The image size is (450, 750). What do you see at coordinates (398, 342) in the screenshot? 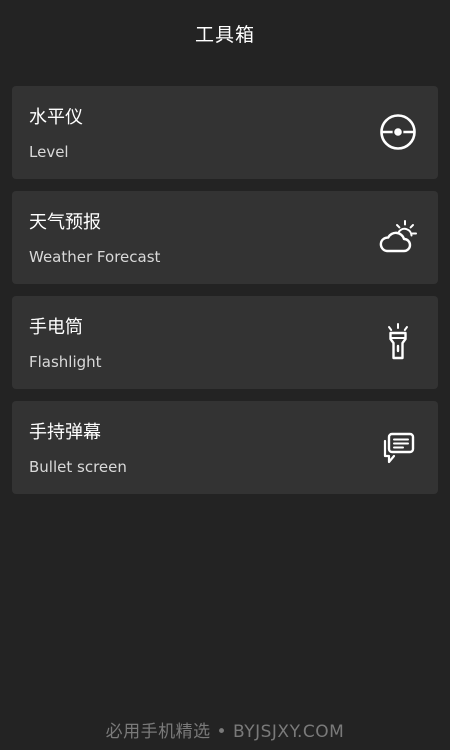
I see `flashlight-icon` at bounding box center [398, 342].